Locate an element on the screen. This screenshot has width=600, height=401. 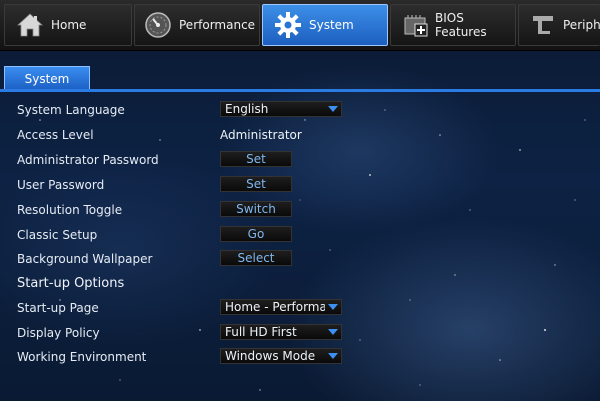
tab-home-label: Home is located at coordinates (69, 25).